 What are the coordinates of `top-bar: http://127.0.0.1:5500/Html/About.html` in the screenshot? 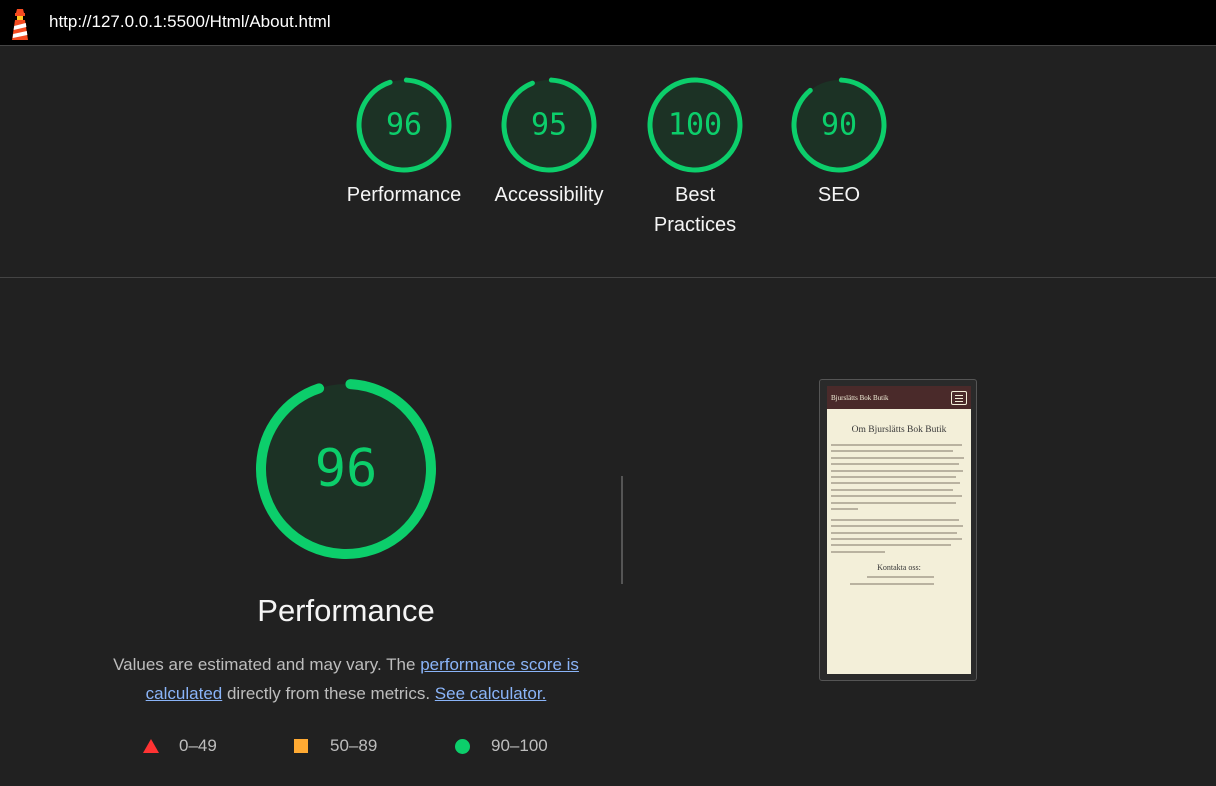 It's located at (608, 23).